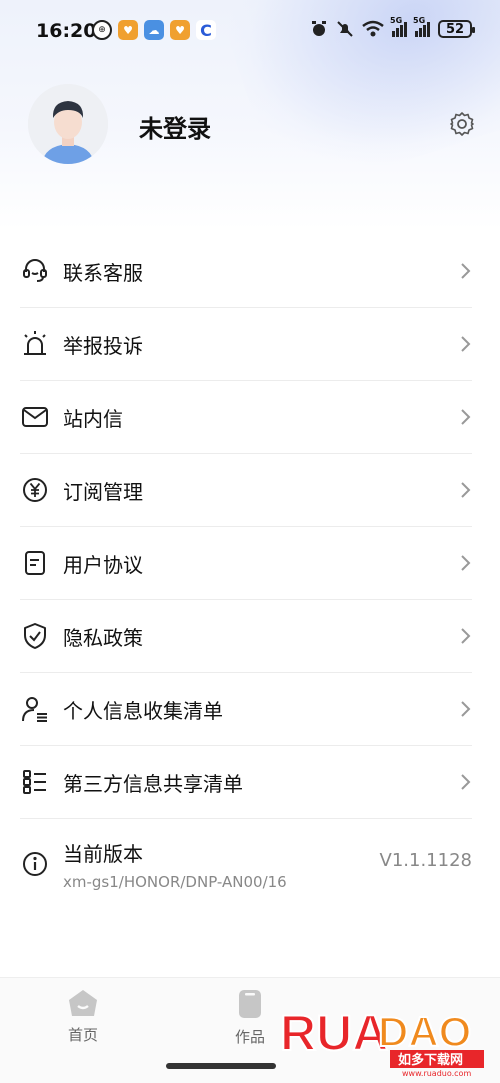  Describe the element at coordinates (319, 28) in the screenshot. I see `alarm-icon` at that location.